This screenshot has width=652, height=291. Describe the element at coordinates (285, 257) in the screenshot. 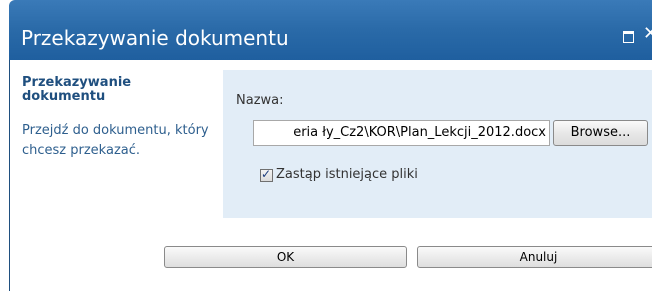

I see `ok-button: OK` at that location.